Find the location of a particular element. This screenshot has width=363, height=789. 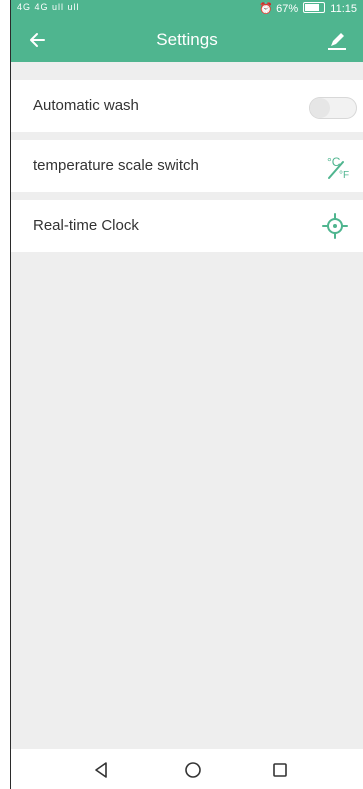

crosshair-icon is located at coordinates (335, 226).